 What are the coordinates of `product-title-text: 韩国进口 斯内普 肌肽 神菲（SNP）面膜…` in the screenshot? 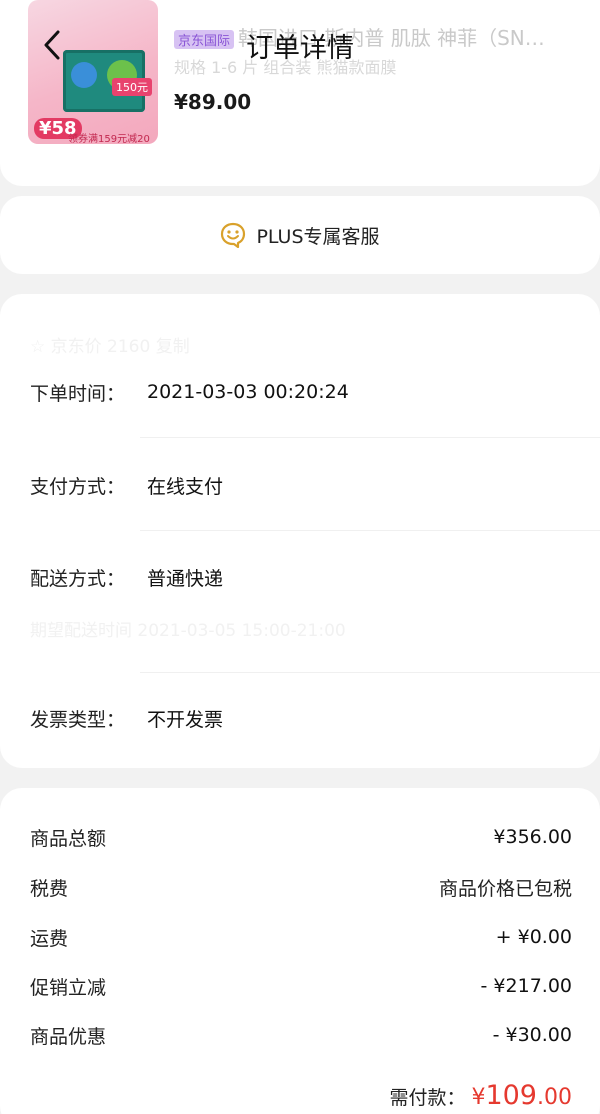 It's located at (396, 38).